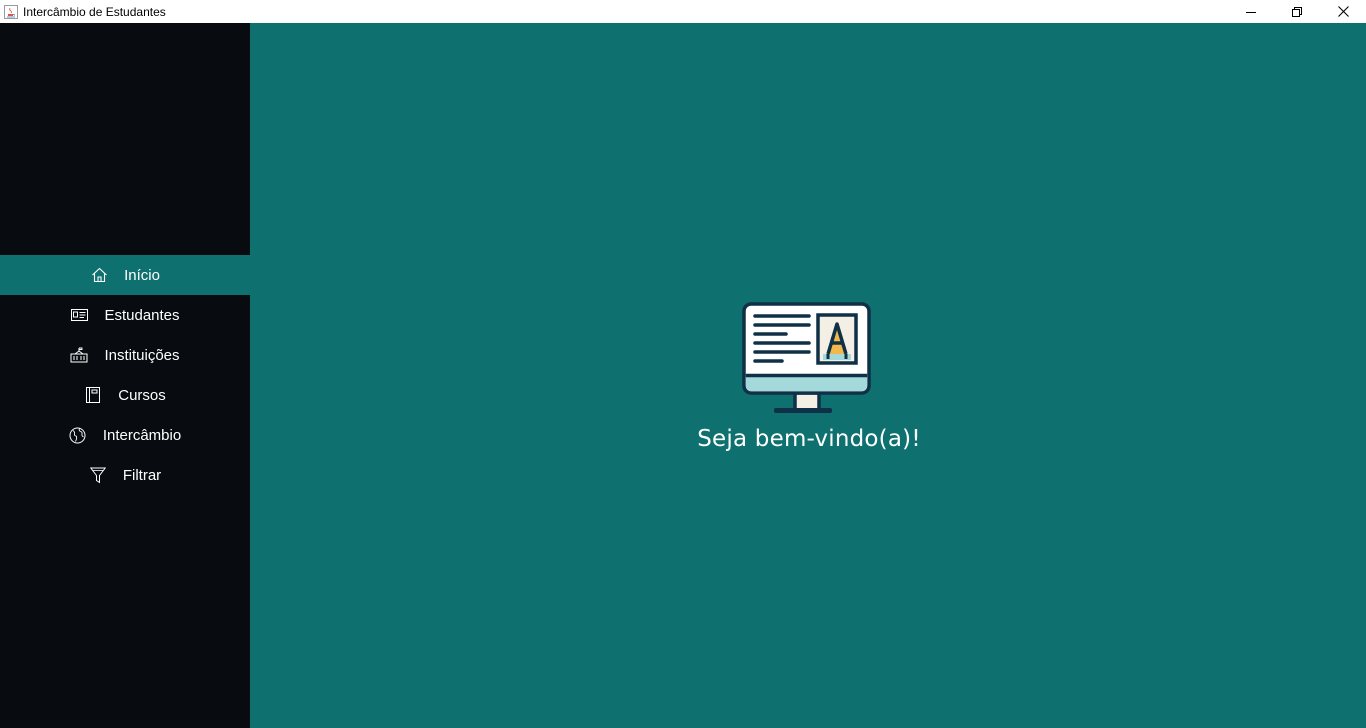  I want to click on sidebar-item-label: Intercâmbio, so click(142, 435).